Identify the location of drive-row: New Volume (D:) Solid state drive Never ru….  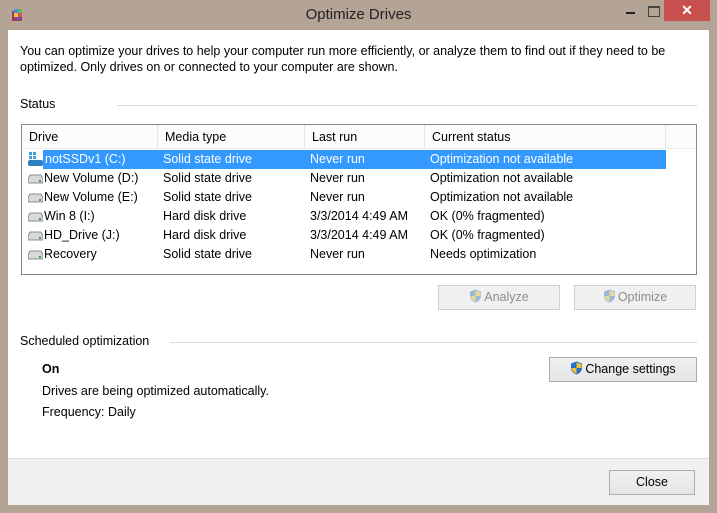
(344, 178).